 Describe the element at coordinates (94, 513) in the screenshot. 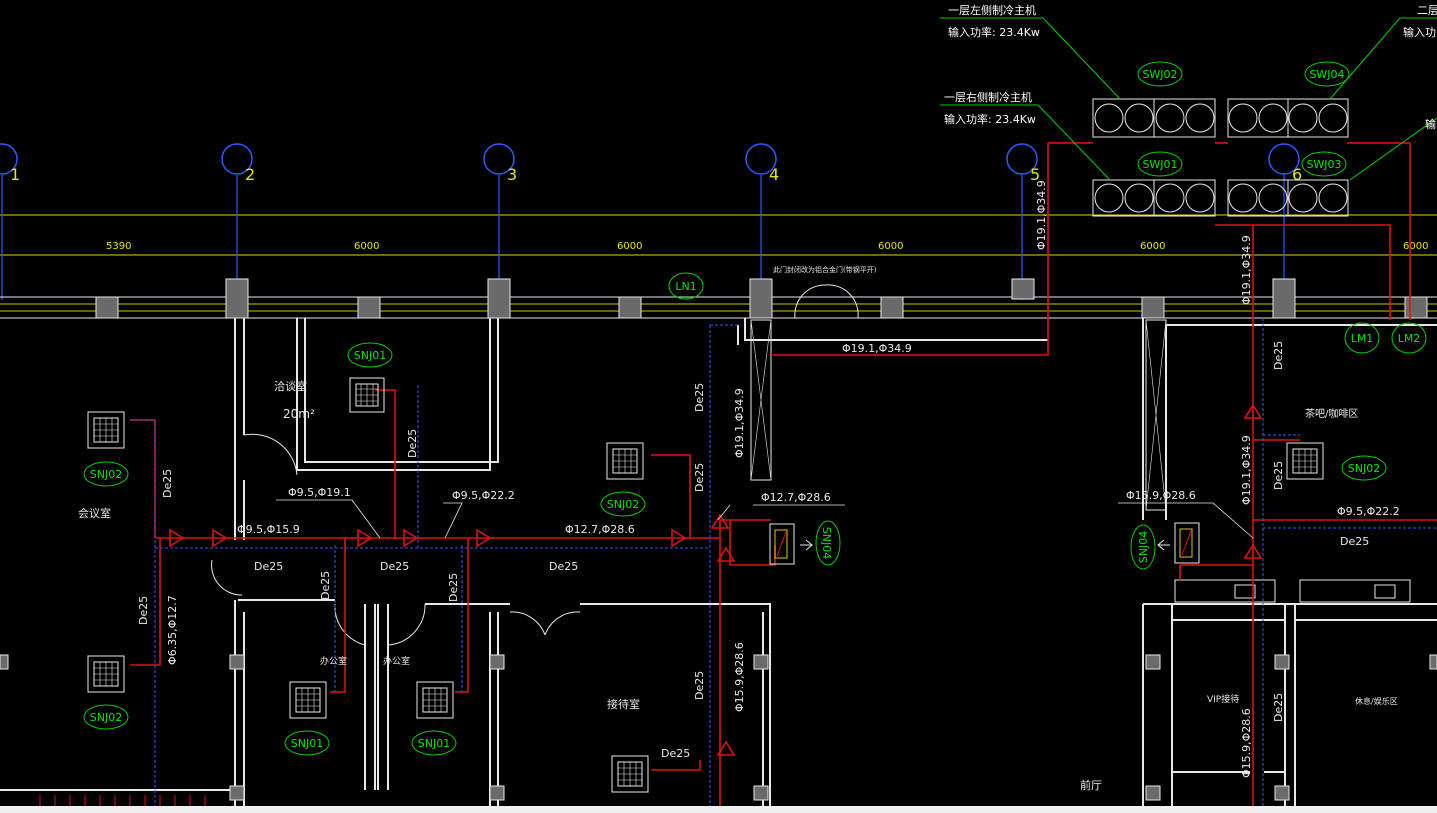

I see `room-meeting: 会议室` at that location.